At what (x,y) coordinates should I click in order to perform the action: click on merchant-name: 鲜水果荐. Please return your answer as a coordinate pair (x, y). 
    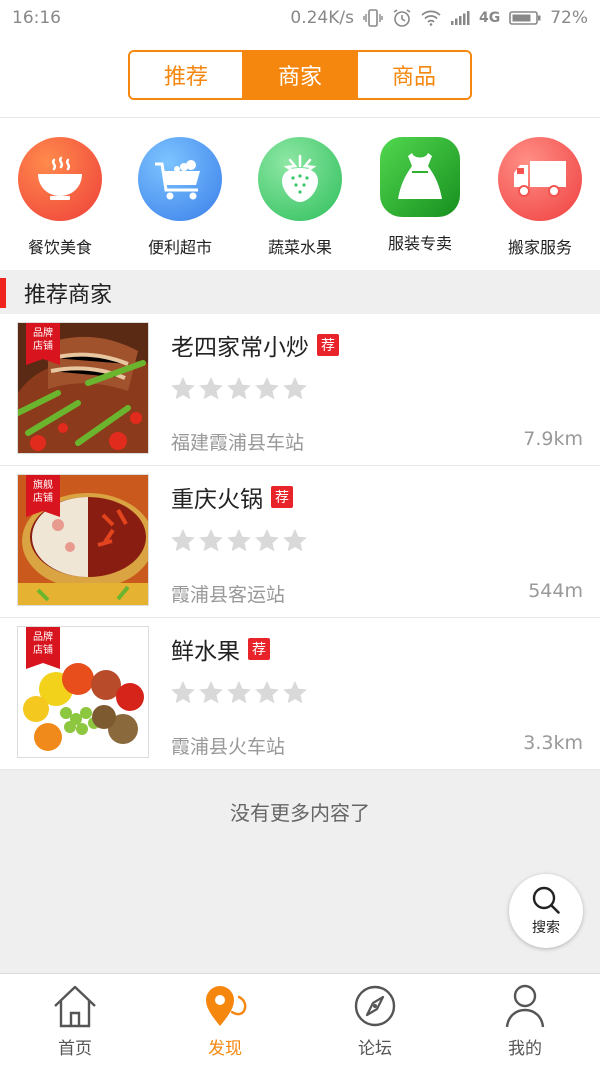
    Looking at the image, I should click on (220, 649).